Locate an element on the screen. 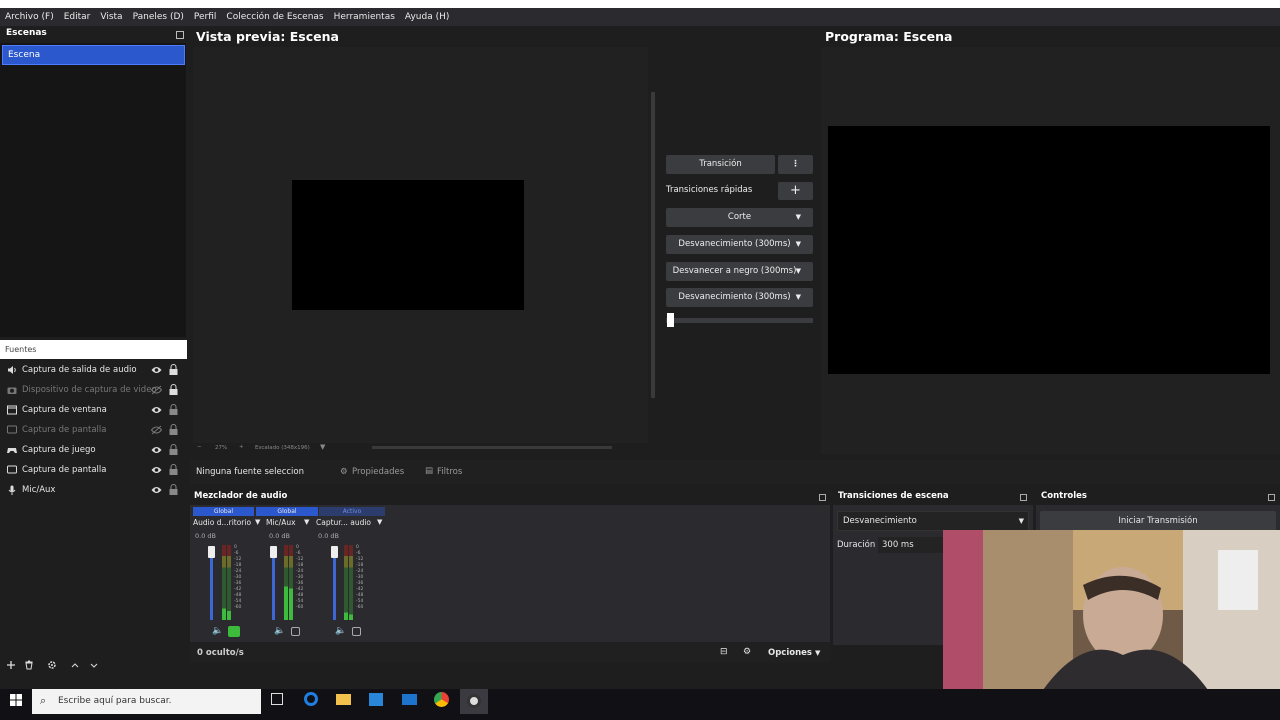 The width and height of the screenshot is (1280, 720). webcam-image is located at coordinates (1111, 610).